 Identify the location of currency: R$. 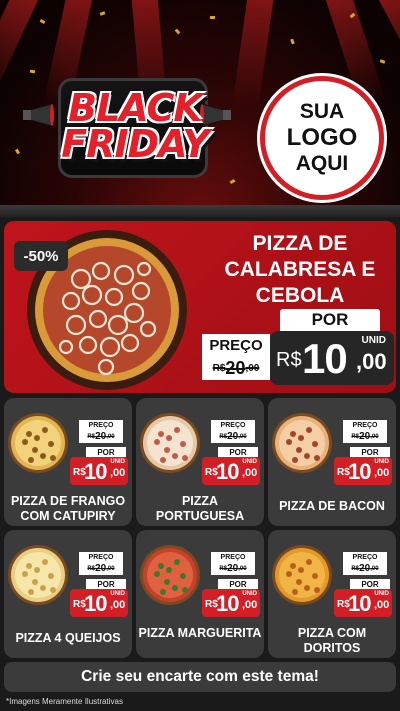
(289, 360).